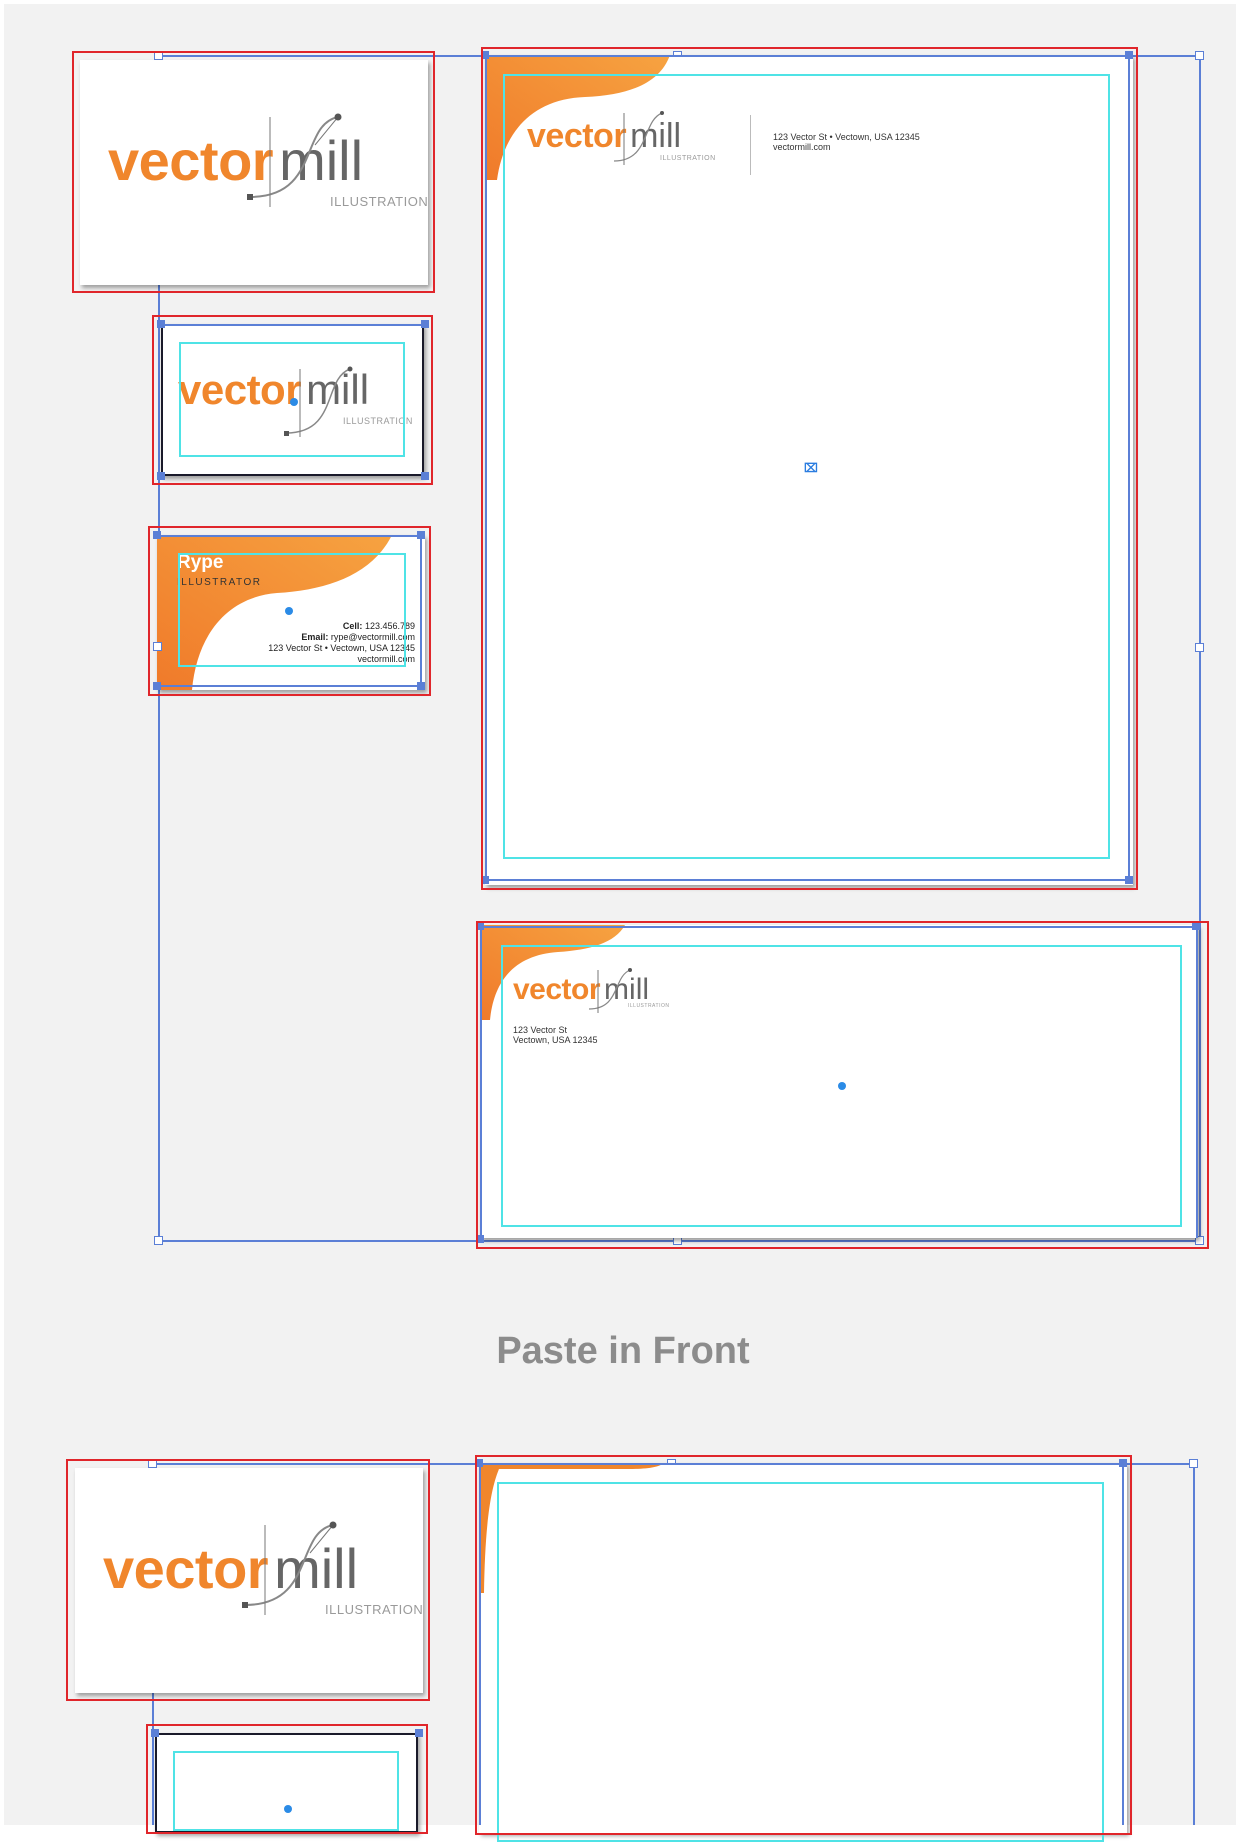 The height and width of the screenshot is (1842, 1246). Describe the element at coordinates (1241, 912) in the screenshot. I see `canvas-right-edge` at that location.